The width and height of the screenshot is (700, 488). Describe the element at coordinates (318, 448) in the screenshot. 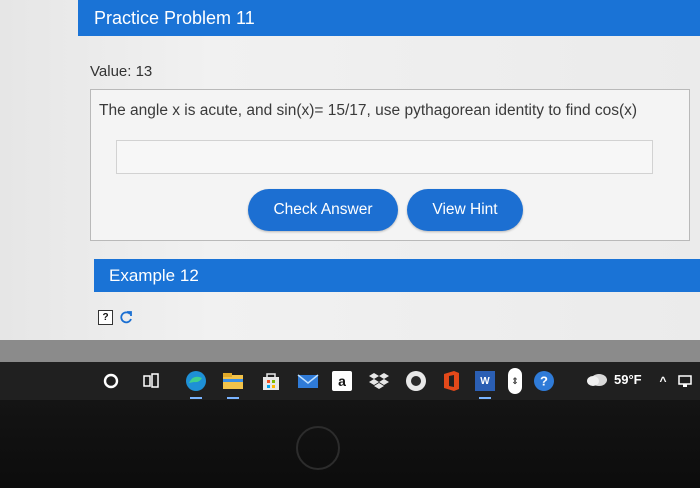

I see `hp-logo` at that location.